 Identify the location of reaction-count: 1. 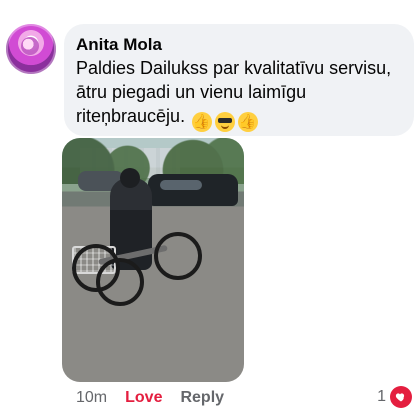
(381, 396).